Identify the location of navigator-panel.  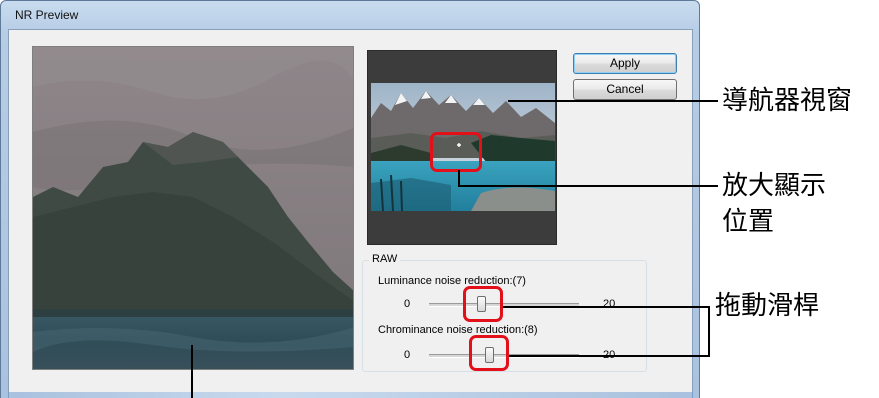
(462, 147).